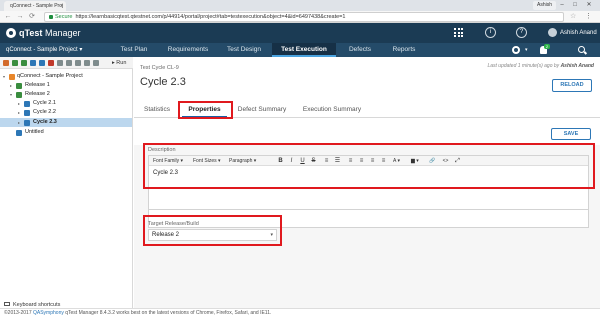 The height and width of the screenshot is (317, 600). I want to click on description-highlight-box, so click(369, 166).